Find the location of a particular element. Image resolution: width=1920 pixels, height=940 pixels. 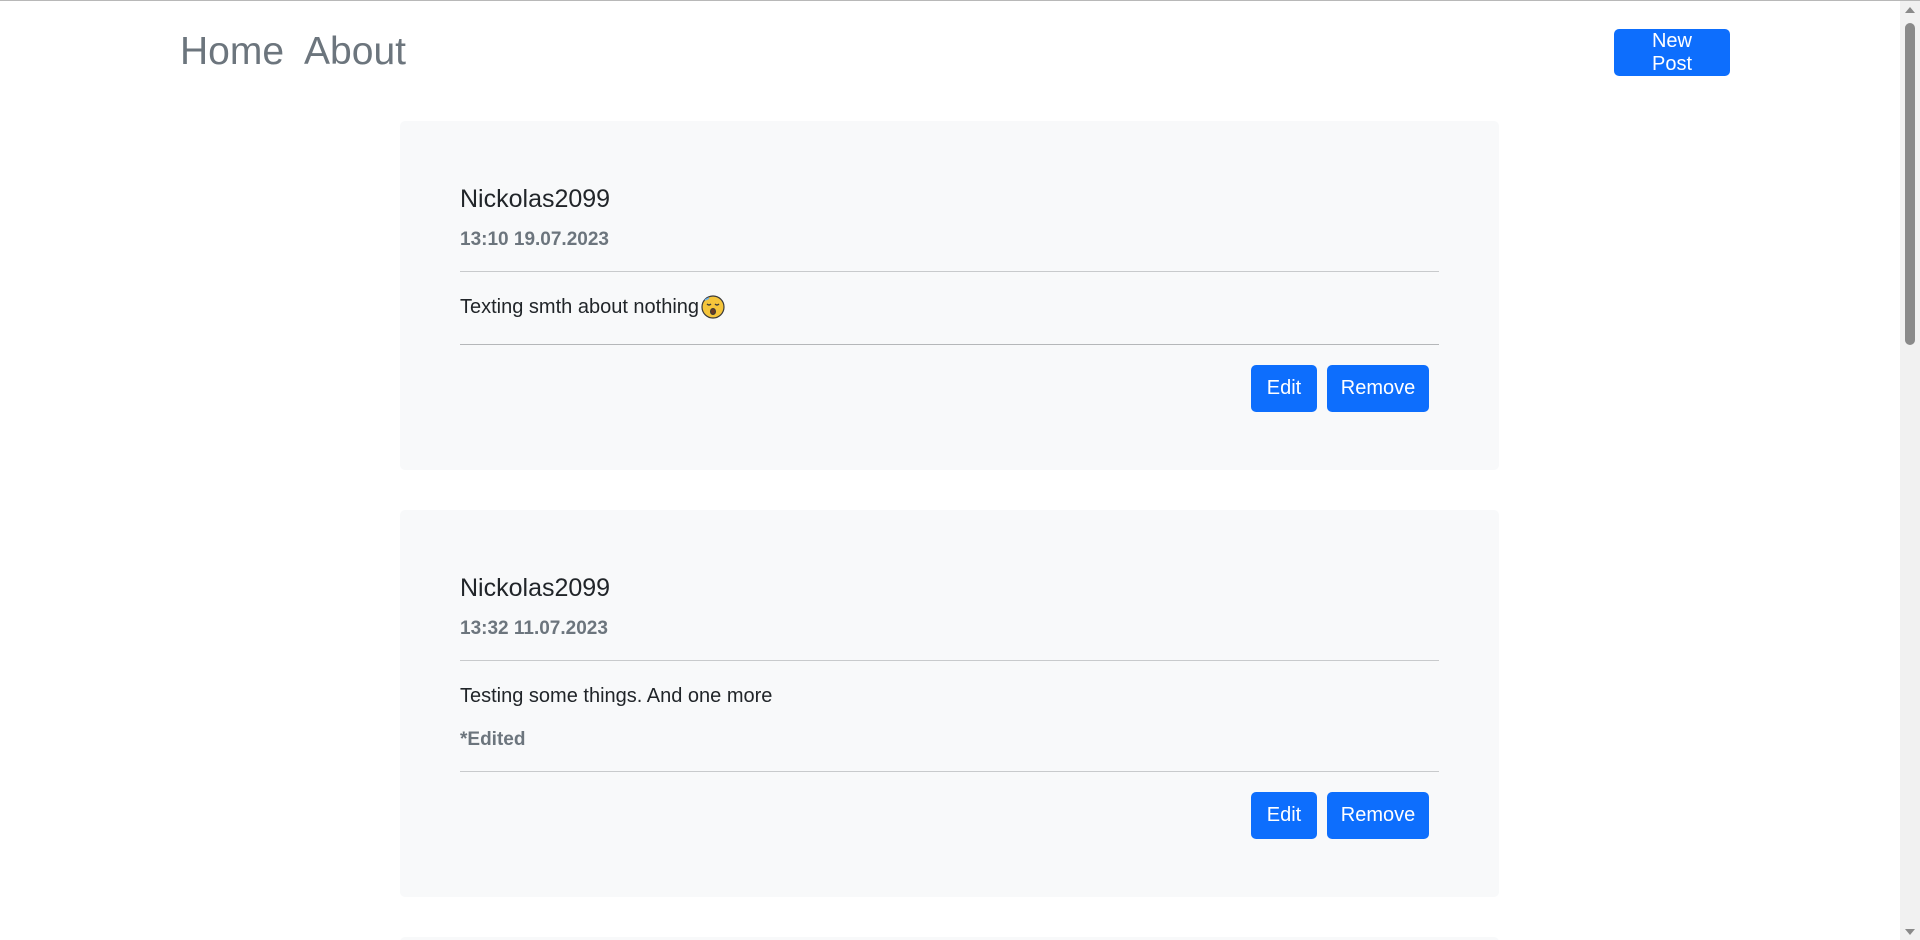

post-body-text: Testing some things. And one more is located at coordinates (616, 696).